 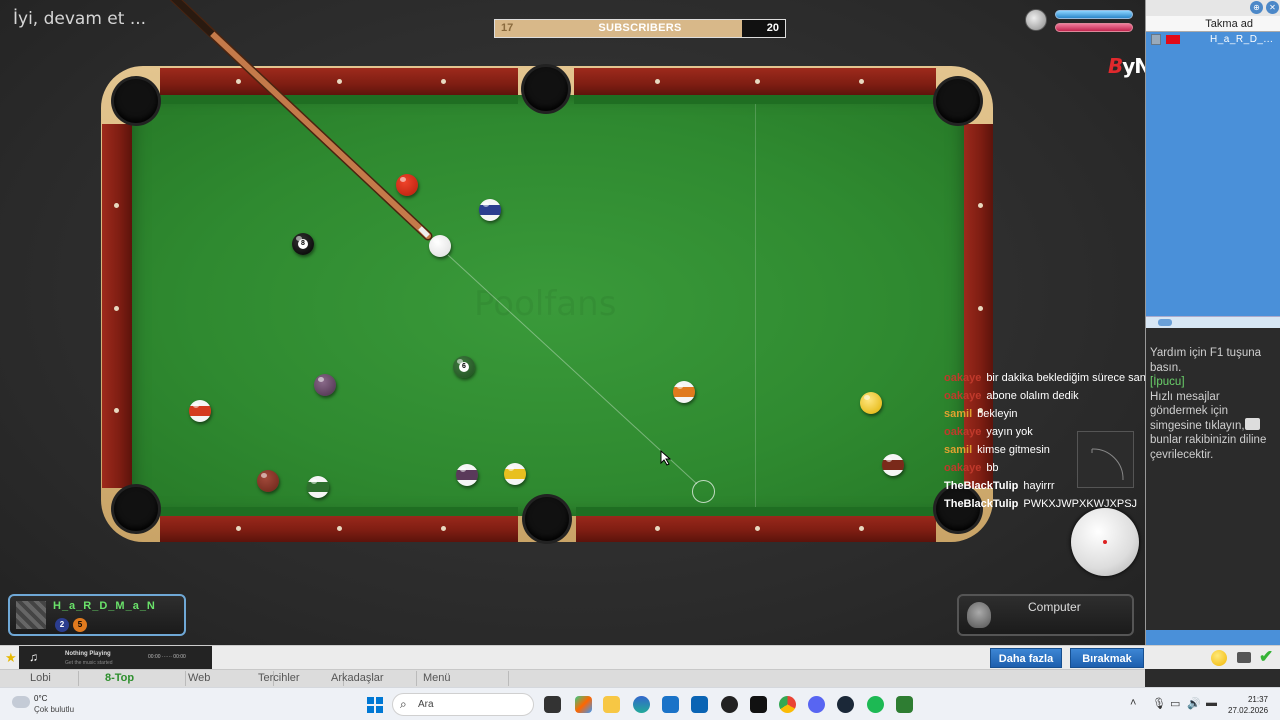 I want to click on taskbar-search: ⌕ Ara, so click(x=463, y=704).